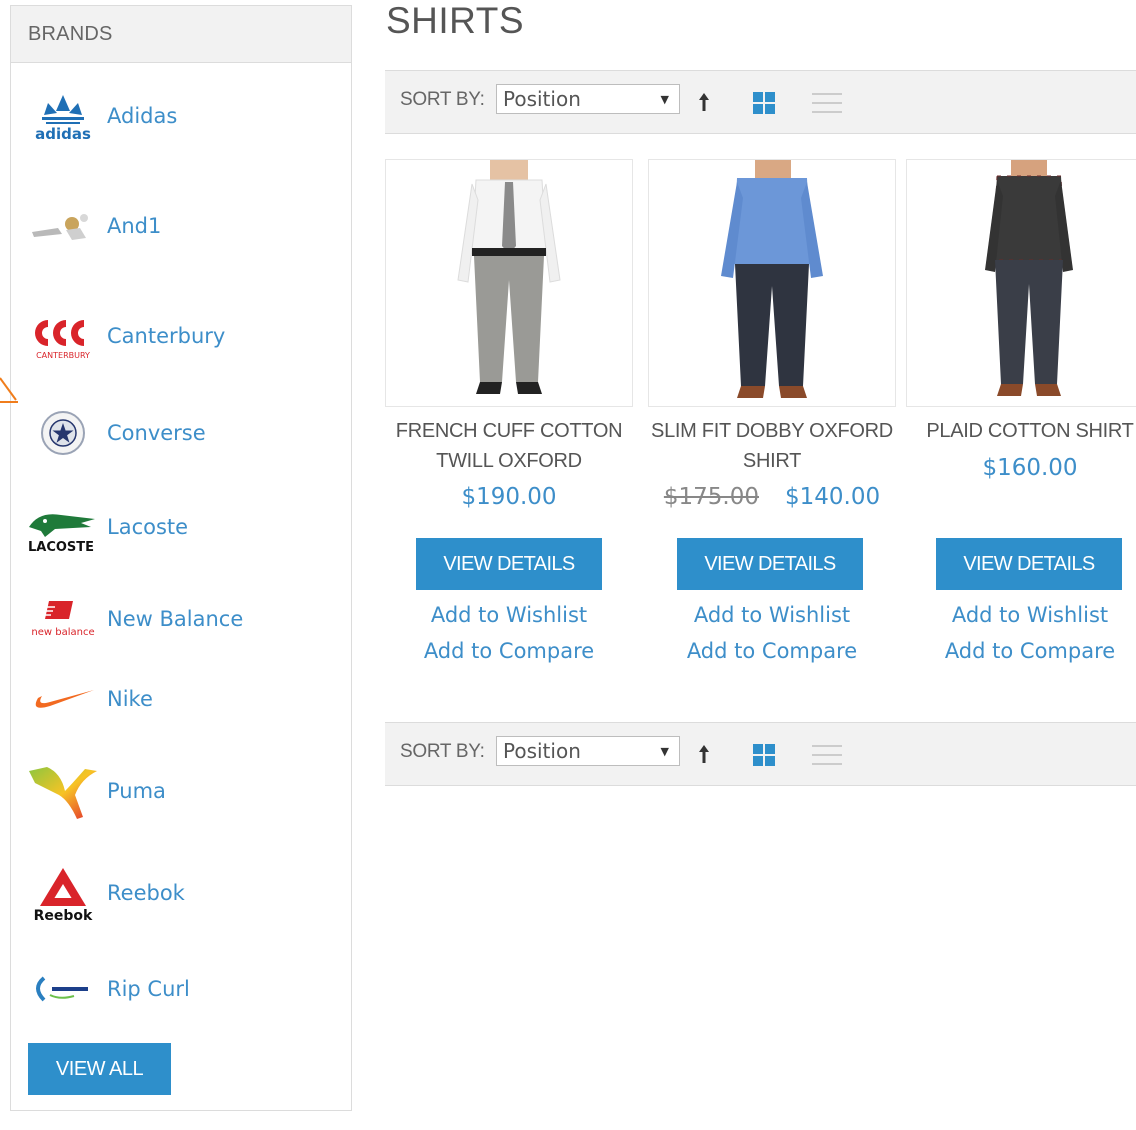  I want to click on product-name: FRENCH CUFF COTTON TWILL OXFORD, so click(509, 446).